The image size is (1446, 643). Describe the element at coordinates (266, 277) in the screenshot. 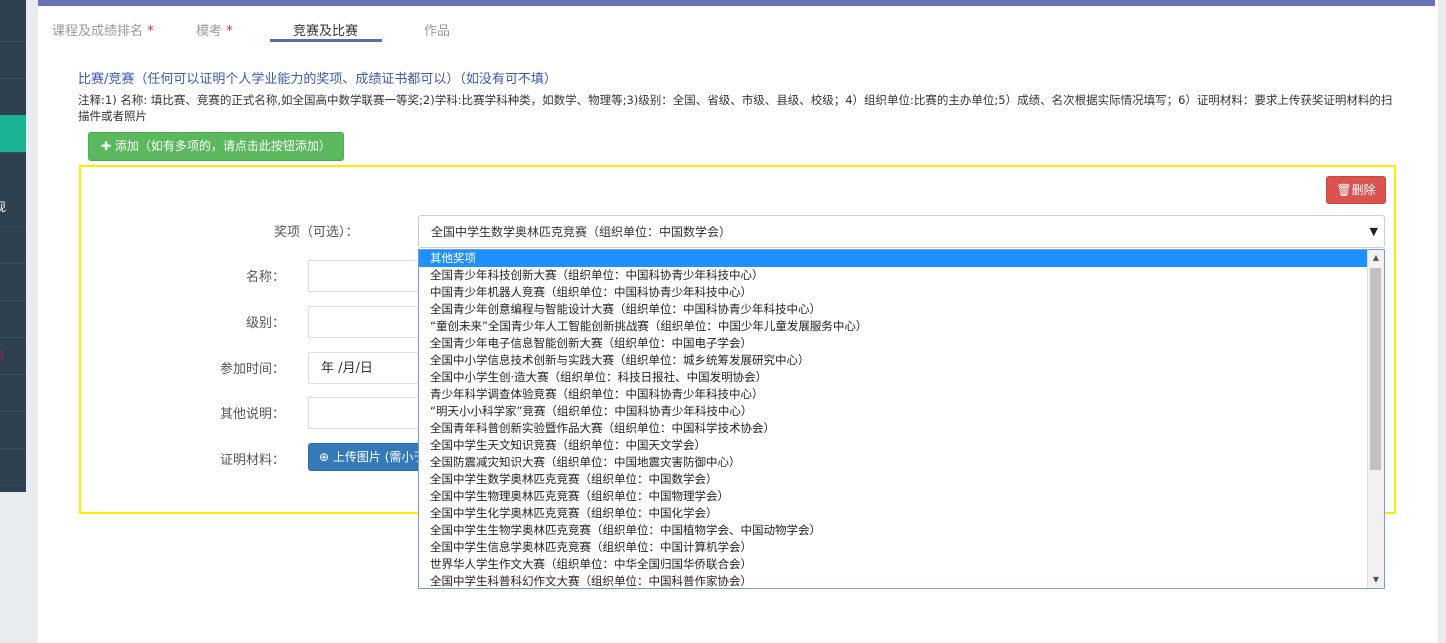

I see `name-label: 名称：` at that location.